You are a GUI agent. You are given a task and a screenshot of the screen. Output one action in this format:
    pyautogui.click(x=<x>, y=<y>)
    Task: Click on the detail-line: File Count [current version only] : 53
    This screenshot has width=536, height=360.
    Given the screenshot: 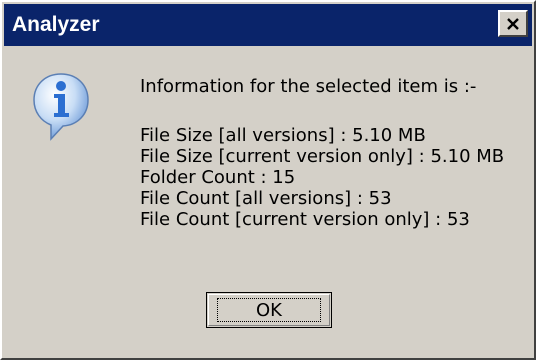 What is the action you would take?
    pyautogui.click(x=305, y=219)
    